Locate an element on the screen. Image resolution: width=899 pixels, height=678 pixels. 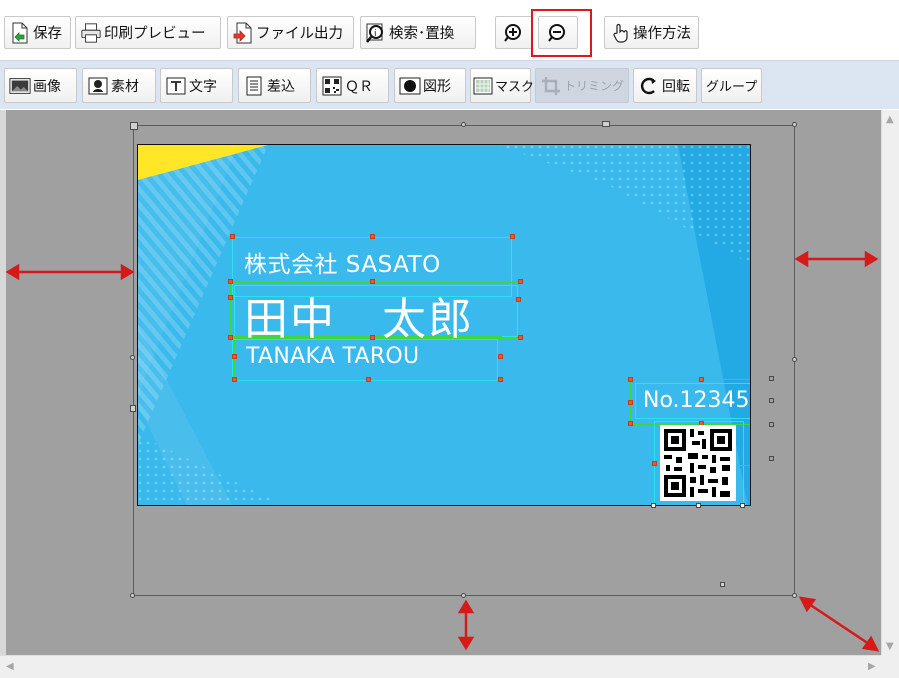
scroll-down-icon: ▼ is located at coordinates (890, 647).